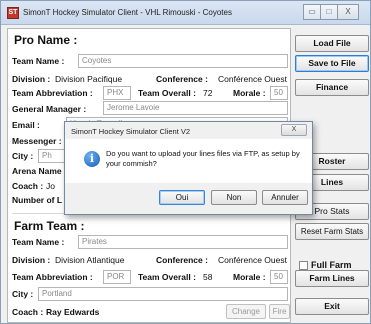  Describe the element at coordinates (182, 197) in the screenshot. I see `yes-button: Oui` at that location.